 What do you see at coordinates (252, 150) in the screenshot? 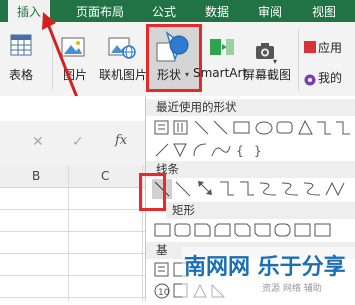
I see `recent-shapes-row: { }` at bounding box center [252, 150].